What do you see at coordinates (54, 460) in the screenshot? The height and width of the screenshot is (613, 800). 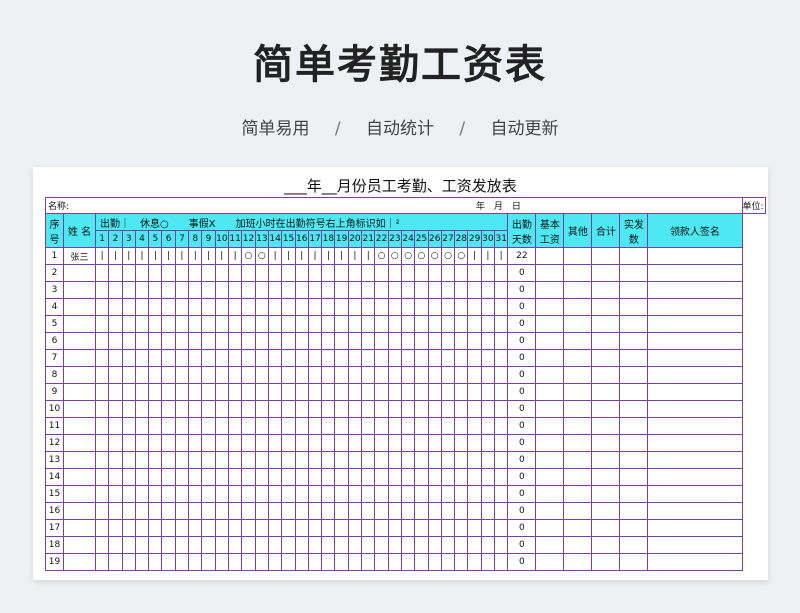 I see `row-seq: 13` at bounding box center [54, 460].